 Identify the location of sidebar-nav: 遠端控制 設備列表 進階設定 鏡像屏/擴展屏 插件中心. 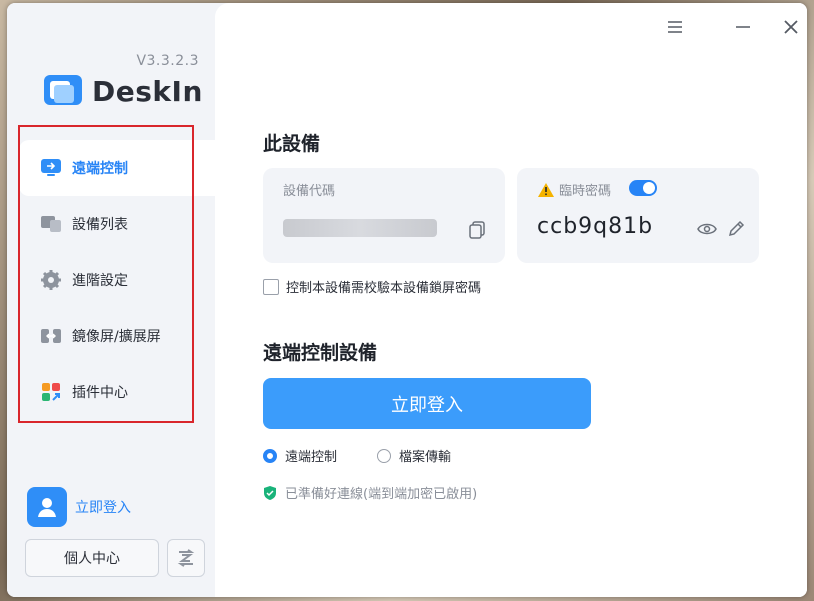
(111, 280).